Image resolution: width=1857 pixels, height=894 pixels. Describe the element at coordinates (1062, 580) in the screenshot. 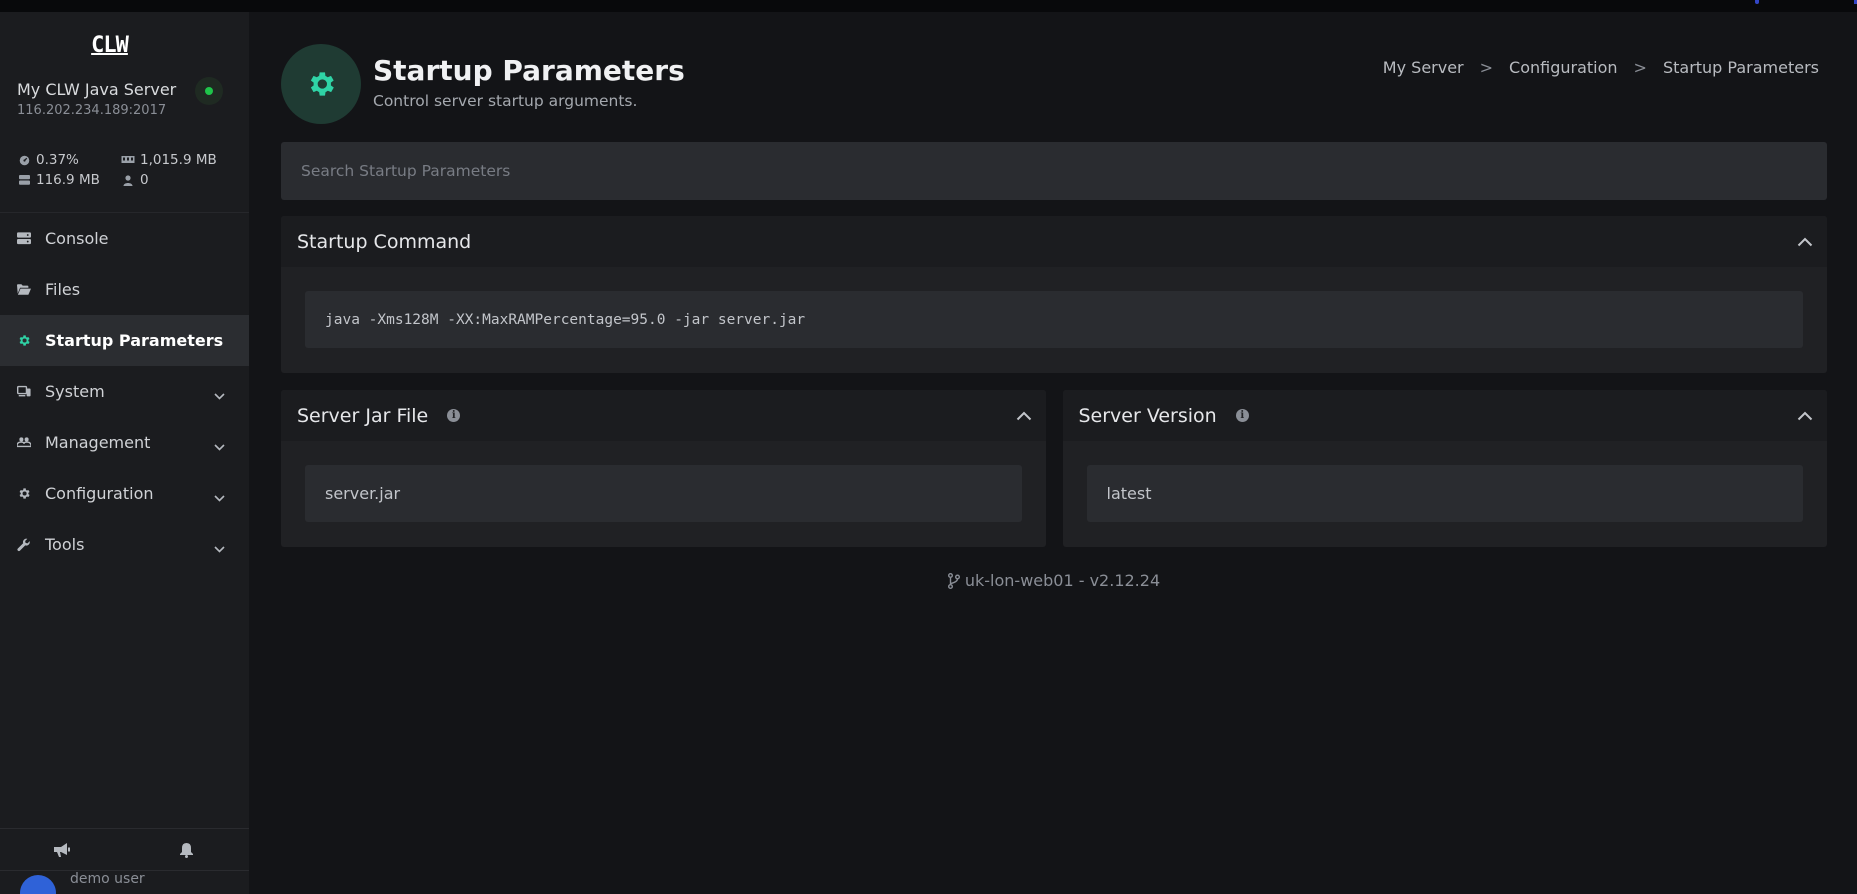

I see `version-text: uk-lon-web01 - v2.12.24` at that location.